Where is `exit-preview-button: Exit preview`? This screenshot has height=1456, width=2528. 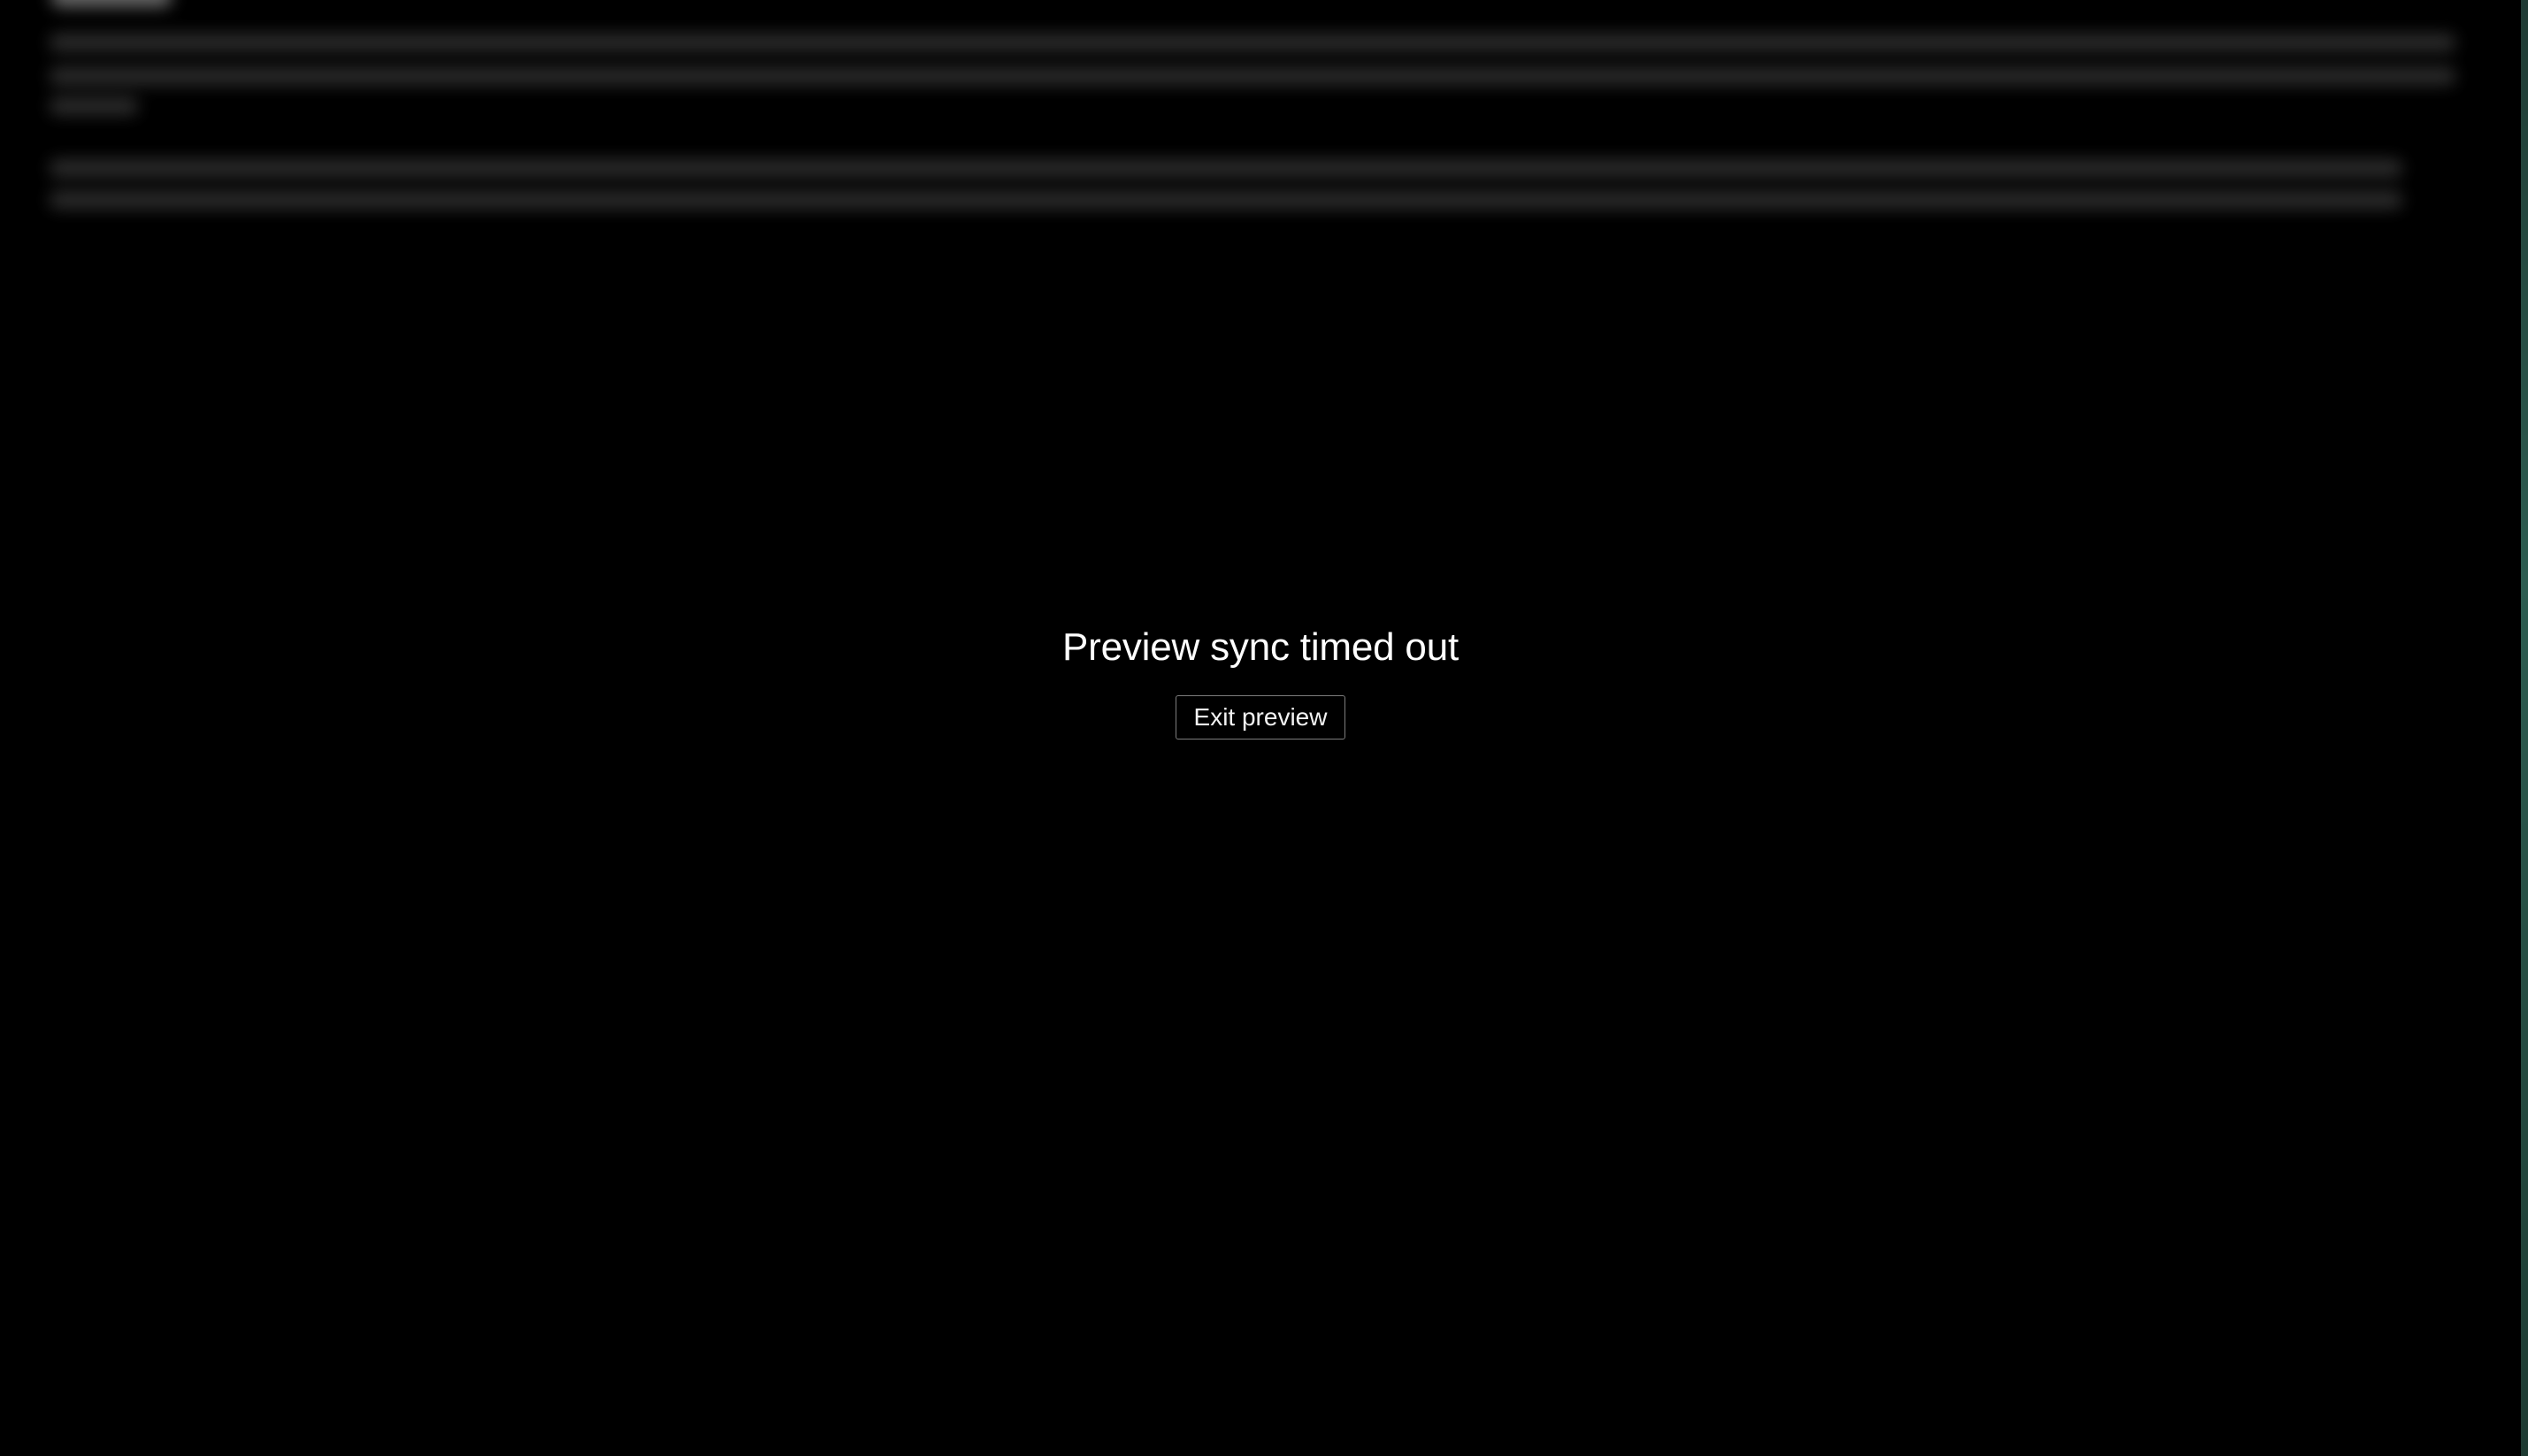 exit-preview-button: Exit preview is located at coordinates (1260, 717).